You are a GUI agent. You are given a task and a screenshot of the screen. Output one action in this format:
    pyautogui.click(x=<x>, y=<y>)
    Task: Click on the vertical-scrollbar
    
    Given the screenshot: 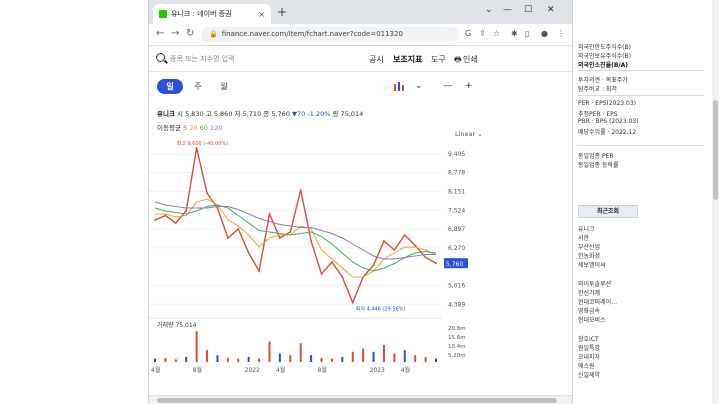 What is the action you would take?
    pyautogui.click(x=715, y=202)
    